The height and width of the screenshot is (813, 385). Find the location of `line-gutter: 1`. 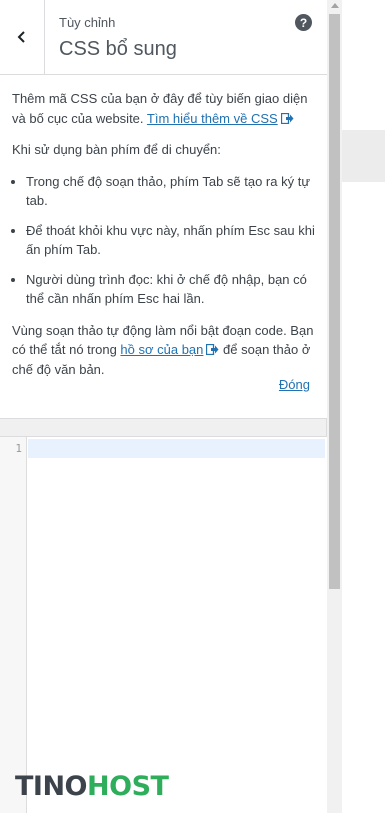

line-gutter: 1 is located at coordinates (13, 625).